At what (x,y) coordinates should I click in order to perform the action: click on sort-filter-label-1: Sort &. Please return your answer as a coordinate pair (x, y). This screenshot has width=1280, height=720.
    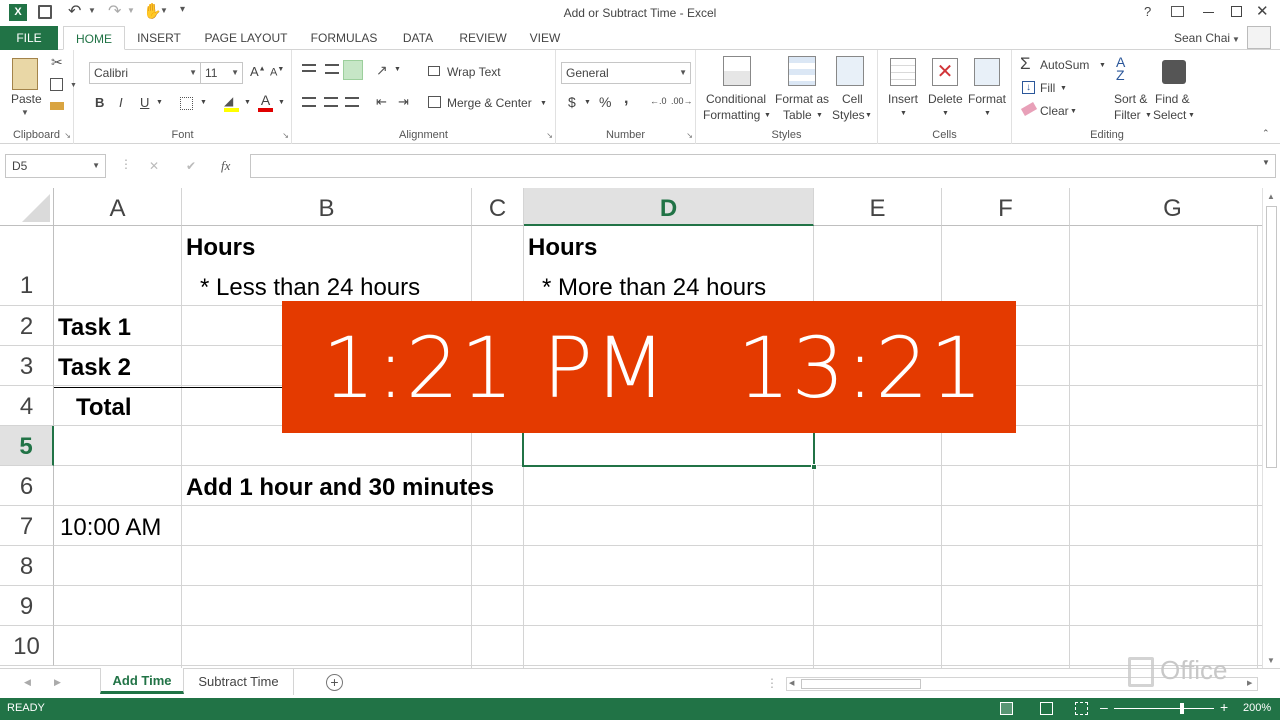
    Looking at the image, I should click on (1130, 99).